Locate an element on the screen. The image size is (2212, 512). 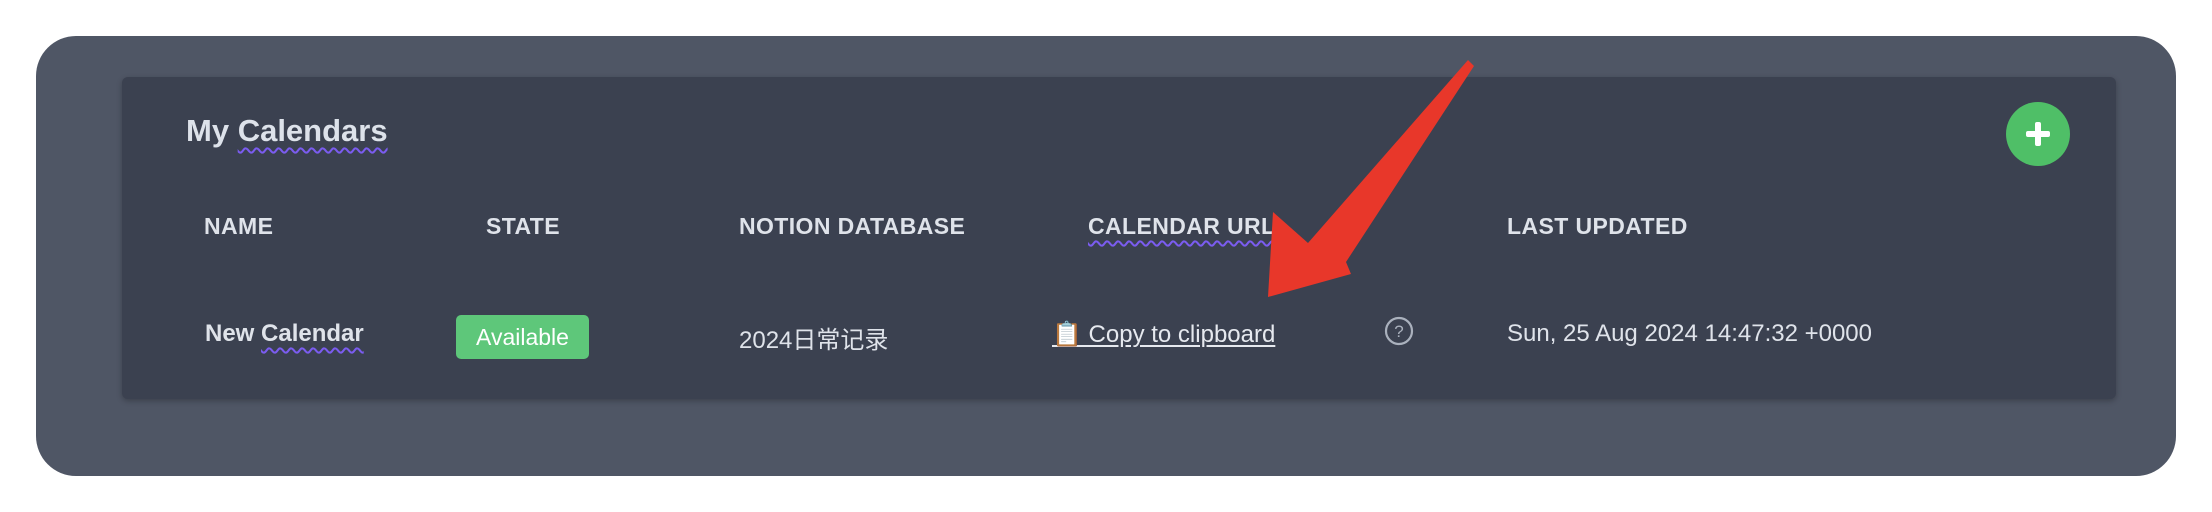
help-icon: ? is located at coordinates (1399, 331).